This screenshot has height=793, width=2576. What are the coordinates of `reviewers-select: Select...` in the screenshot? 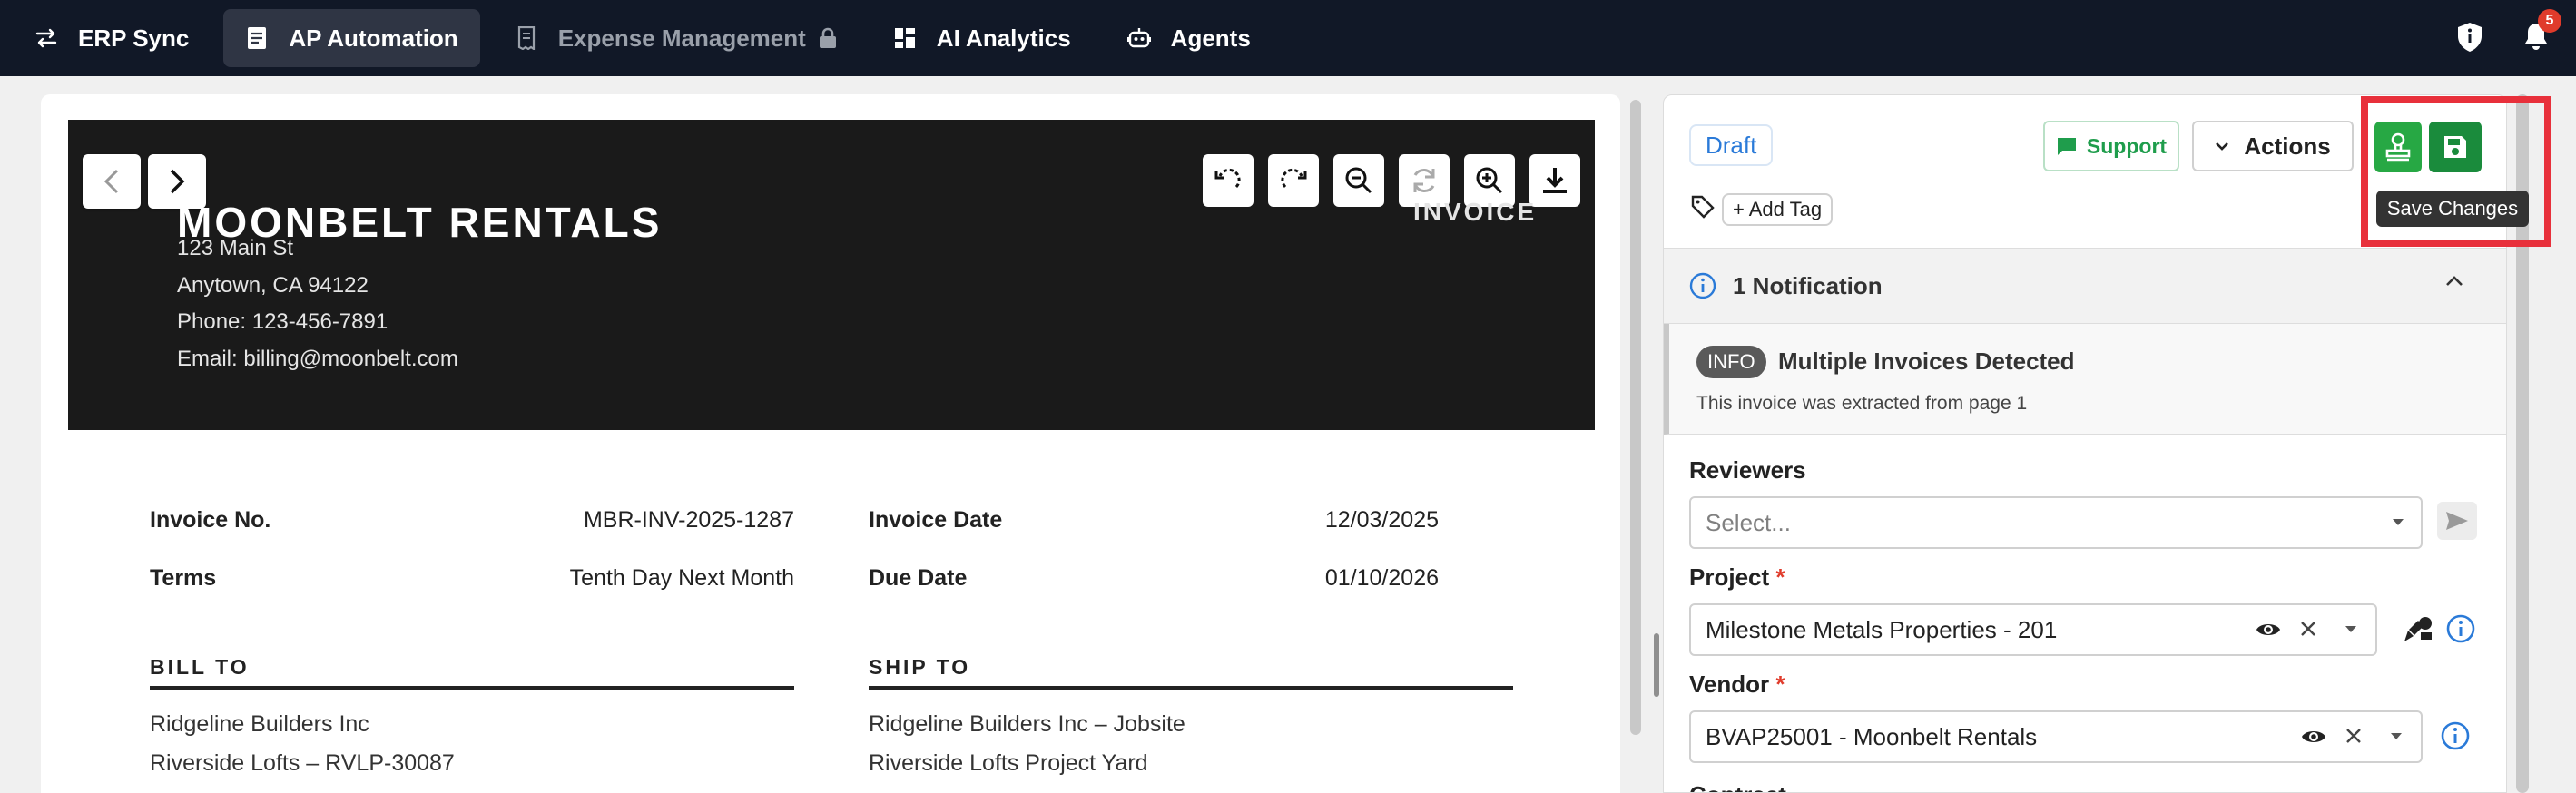 It's located at (2056, 522).